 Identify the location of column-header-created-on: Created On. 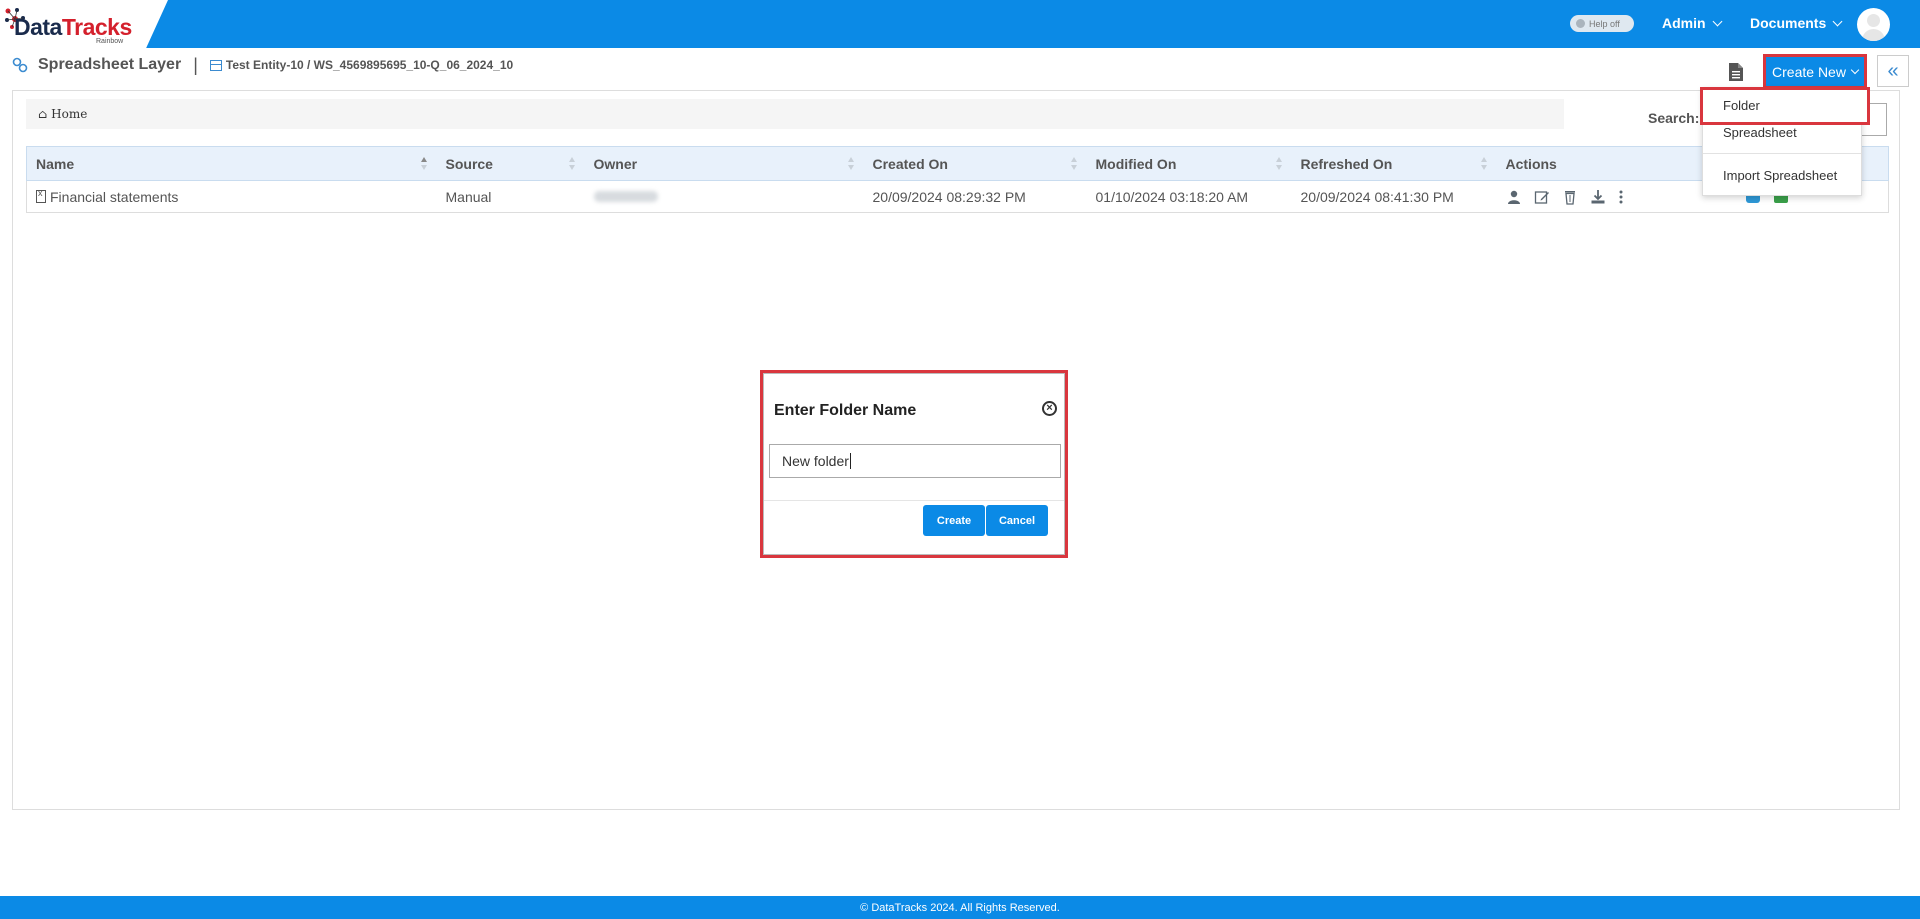
(975, 163).